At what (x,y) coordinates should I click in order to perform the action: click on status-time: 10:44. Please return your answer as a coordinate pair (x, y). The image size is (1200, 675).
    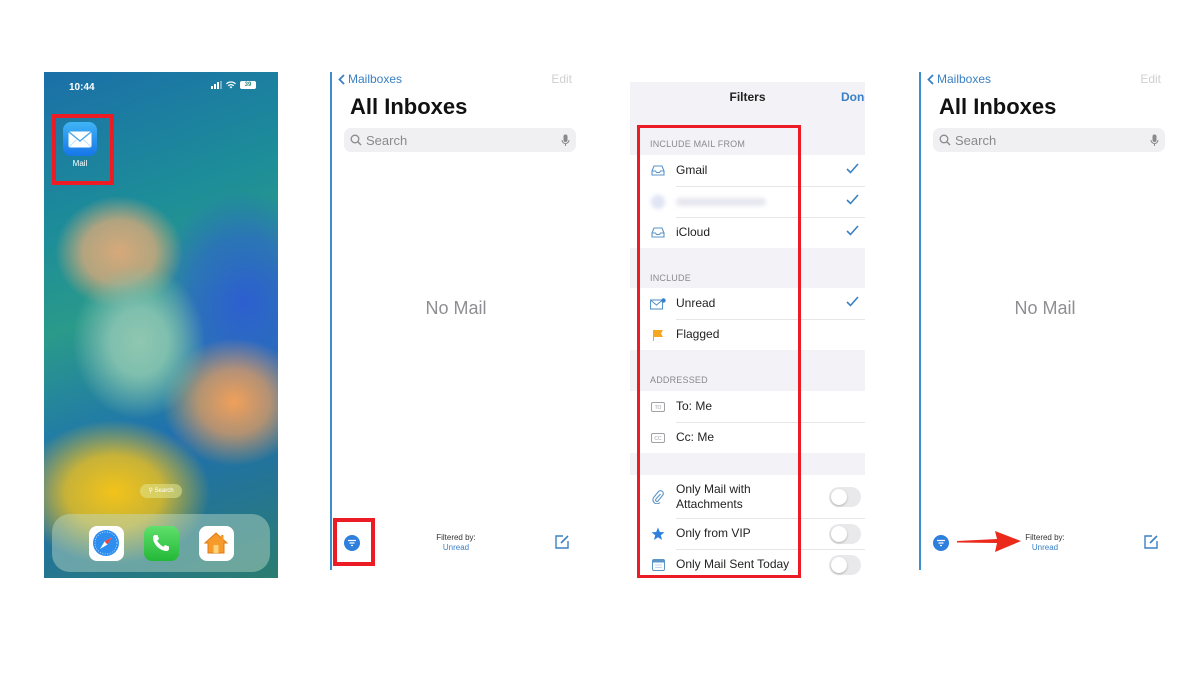
    Looking at the image, I should click on (82, 87).